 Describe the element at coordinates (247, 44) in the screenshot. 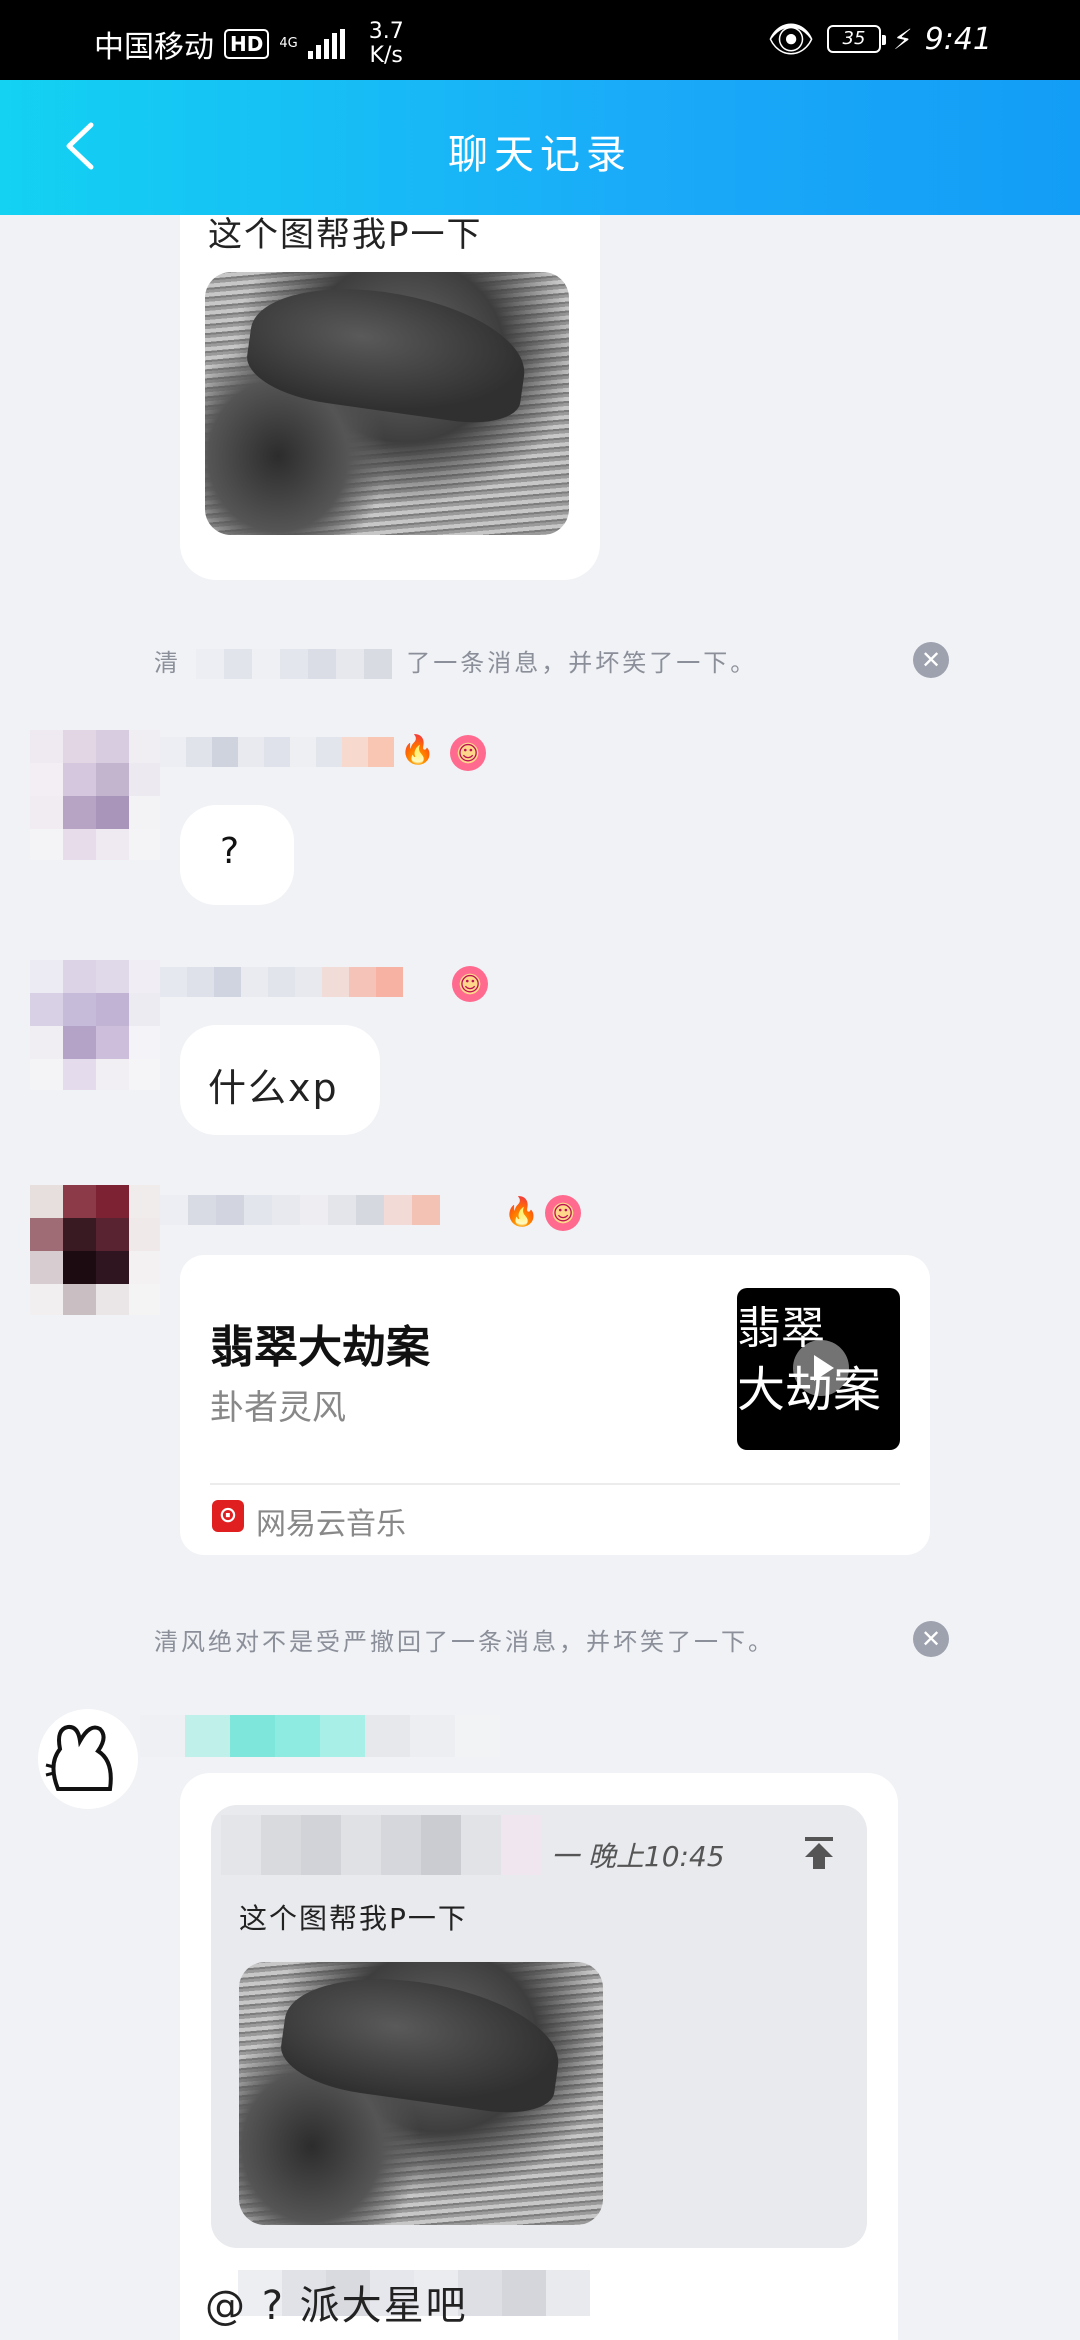

I see `hd-icon: HD` at that location.